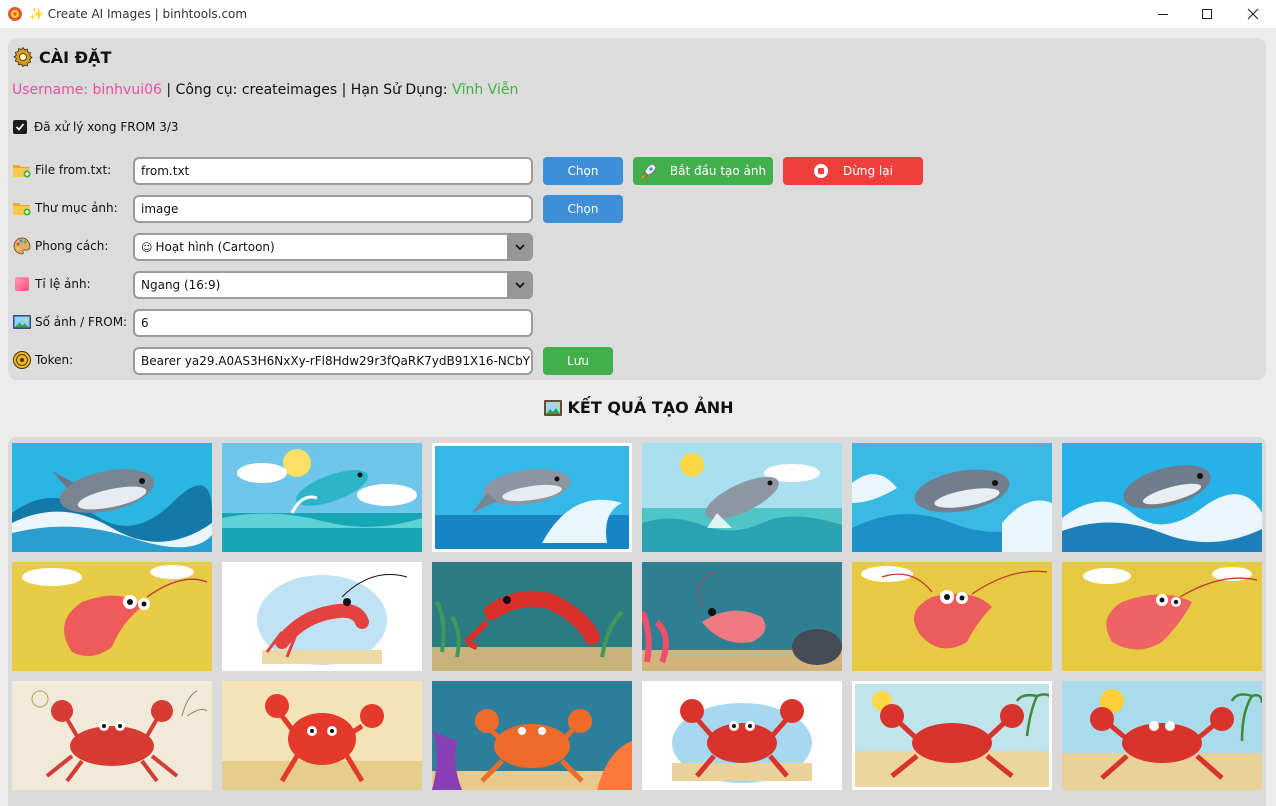  I want to click on ratio-select: Ngang (16:9), so click(333, 285).